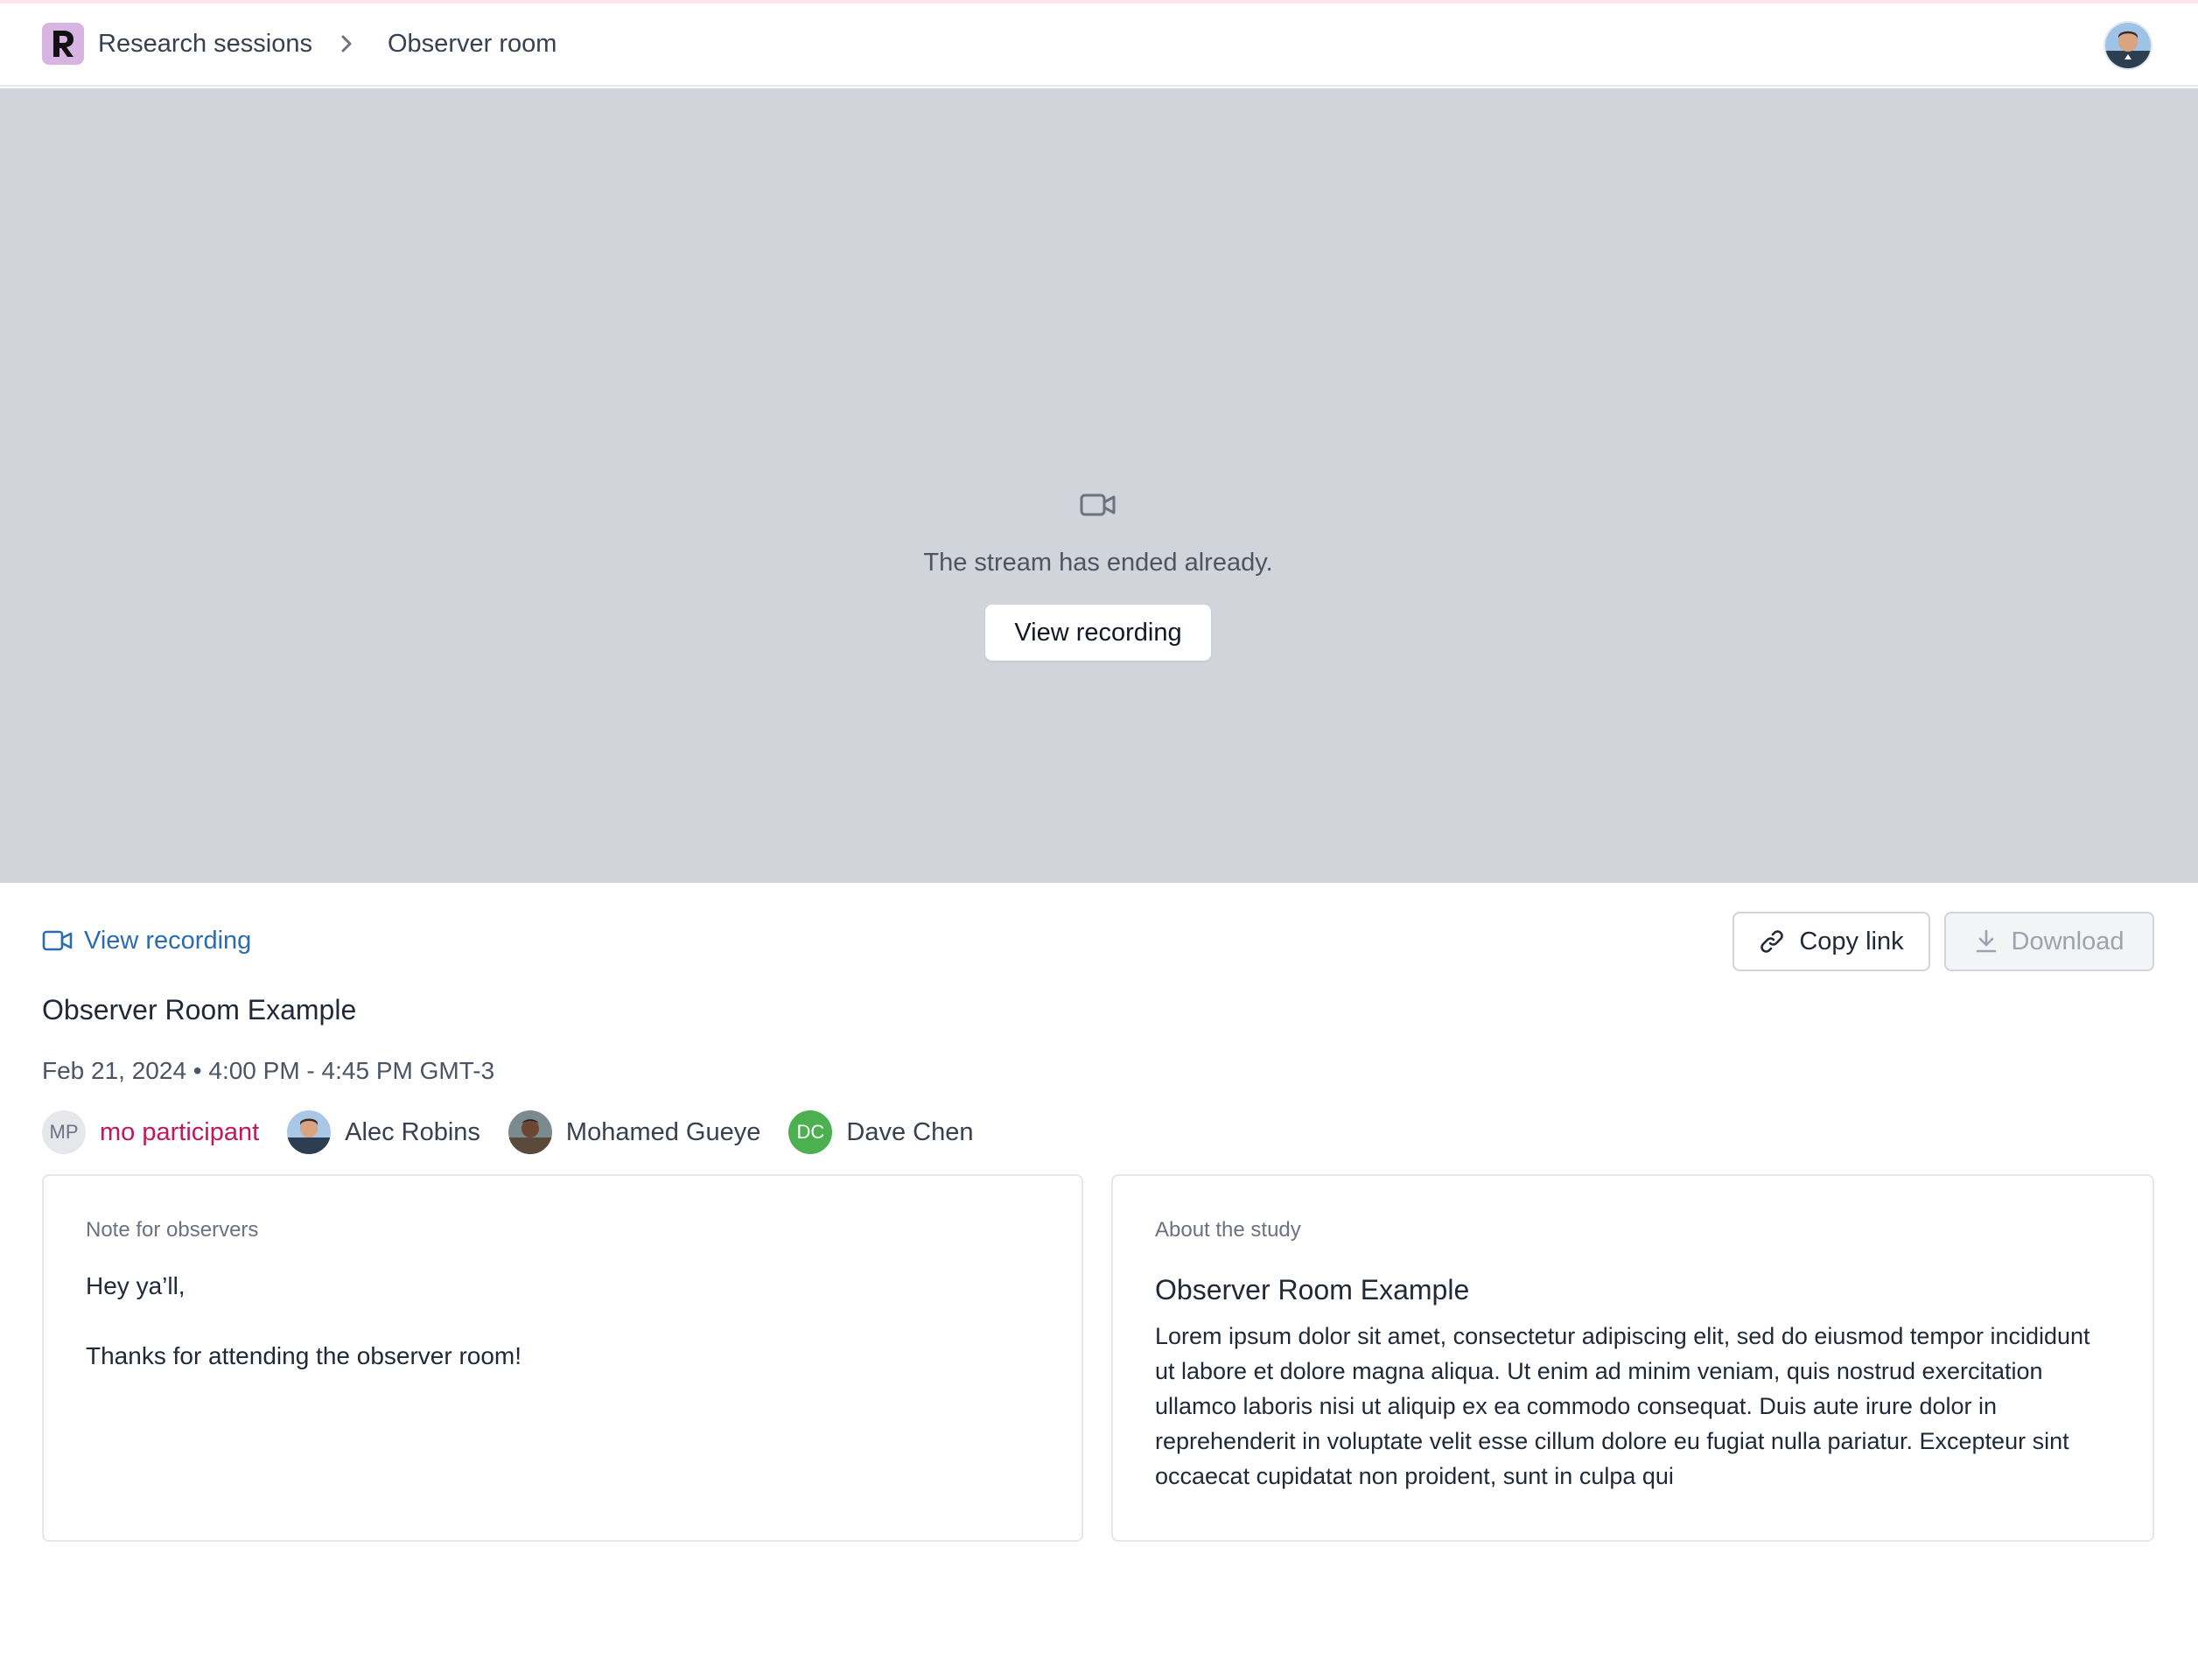  I want to click on participant-mohamed-gueye: Mohamed Gueye, so click(634, 1132).